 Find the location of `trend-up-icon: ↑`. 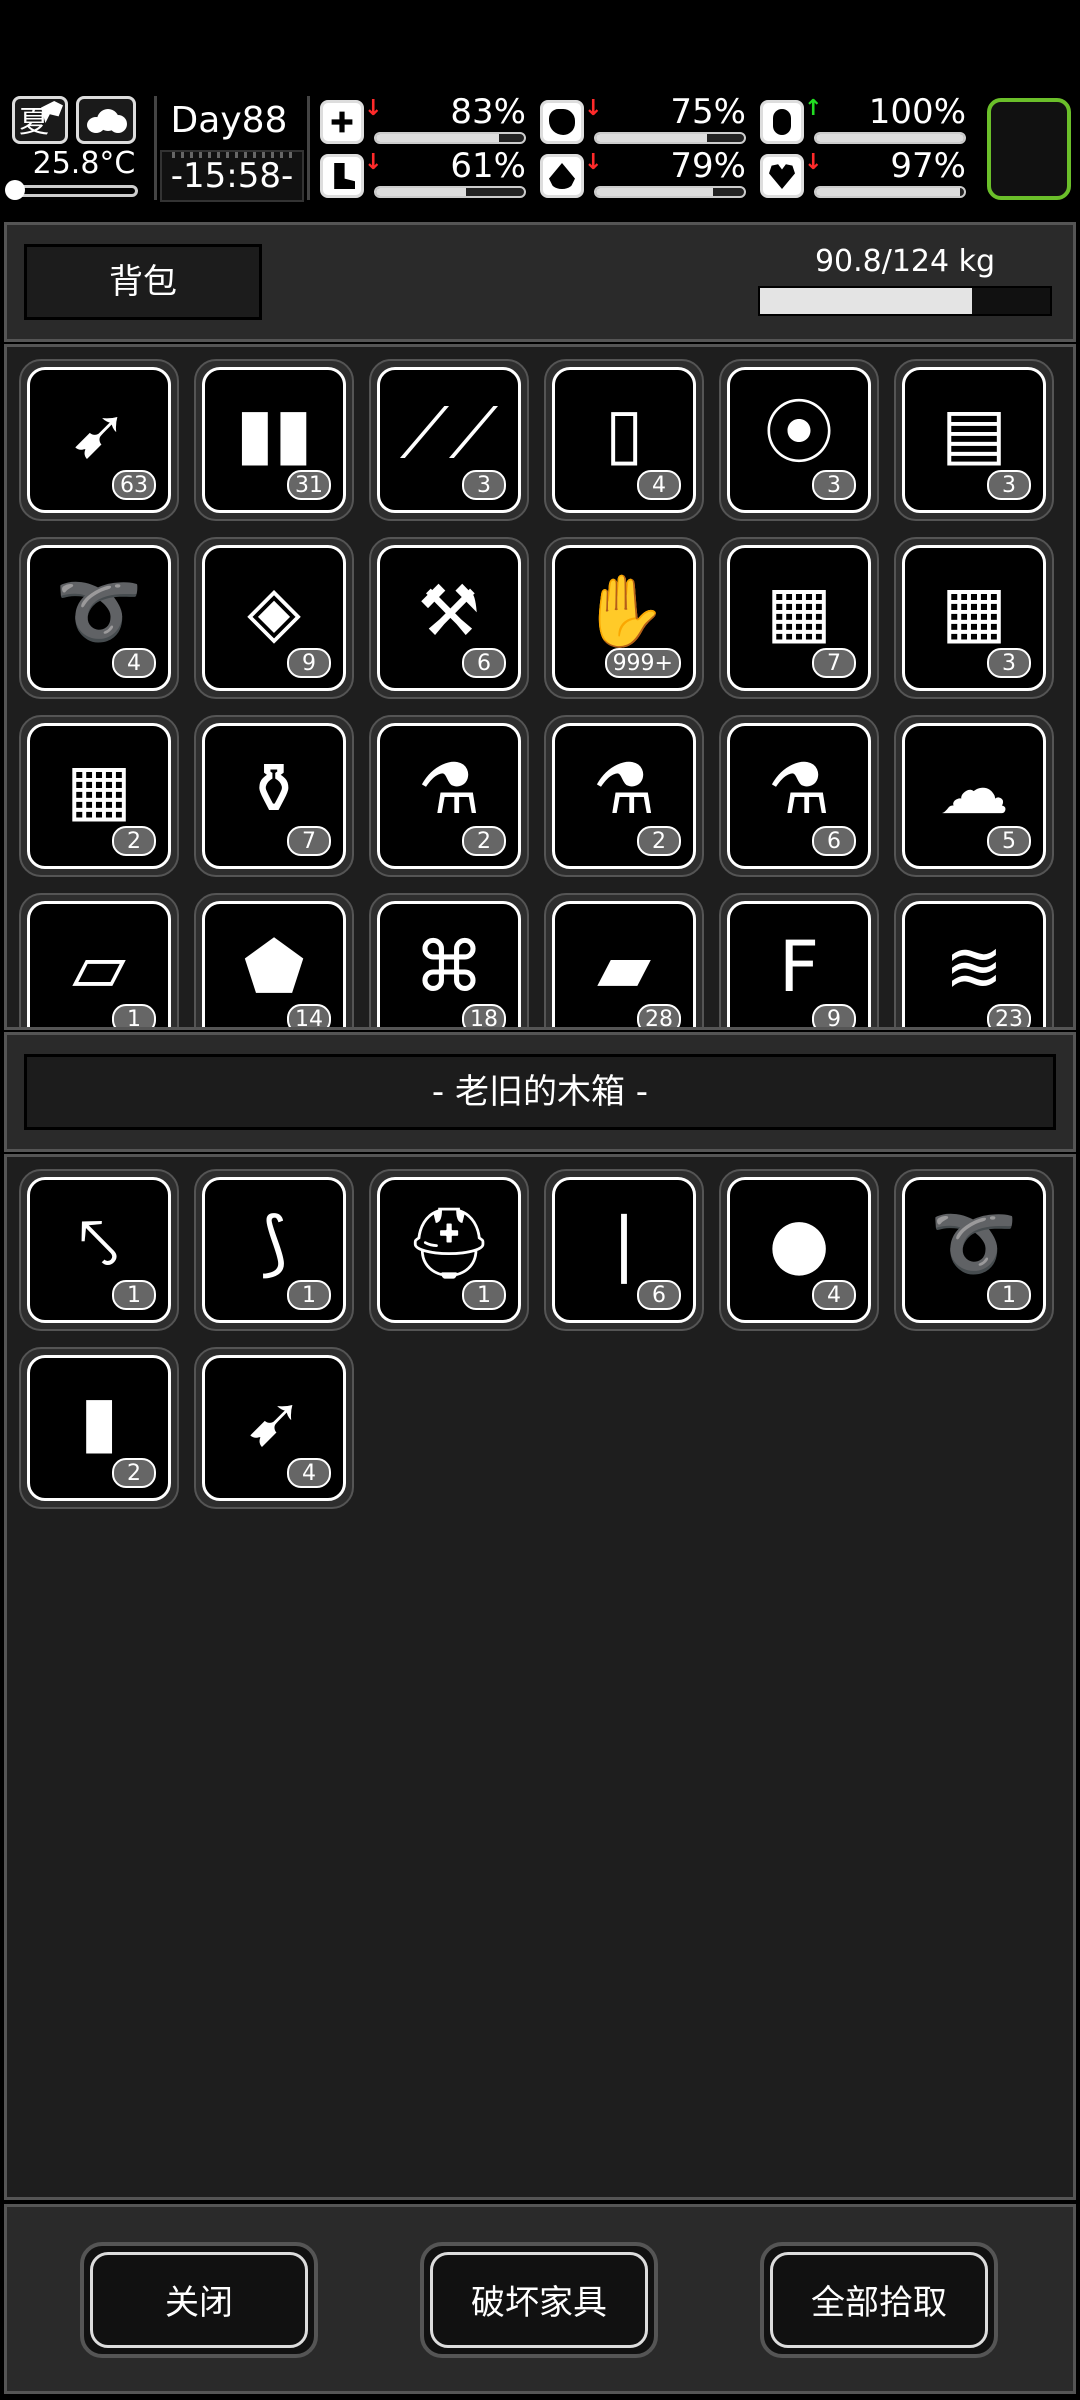

trend-up-icon: ↑ is located at coordinates (813, 108).